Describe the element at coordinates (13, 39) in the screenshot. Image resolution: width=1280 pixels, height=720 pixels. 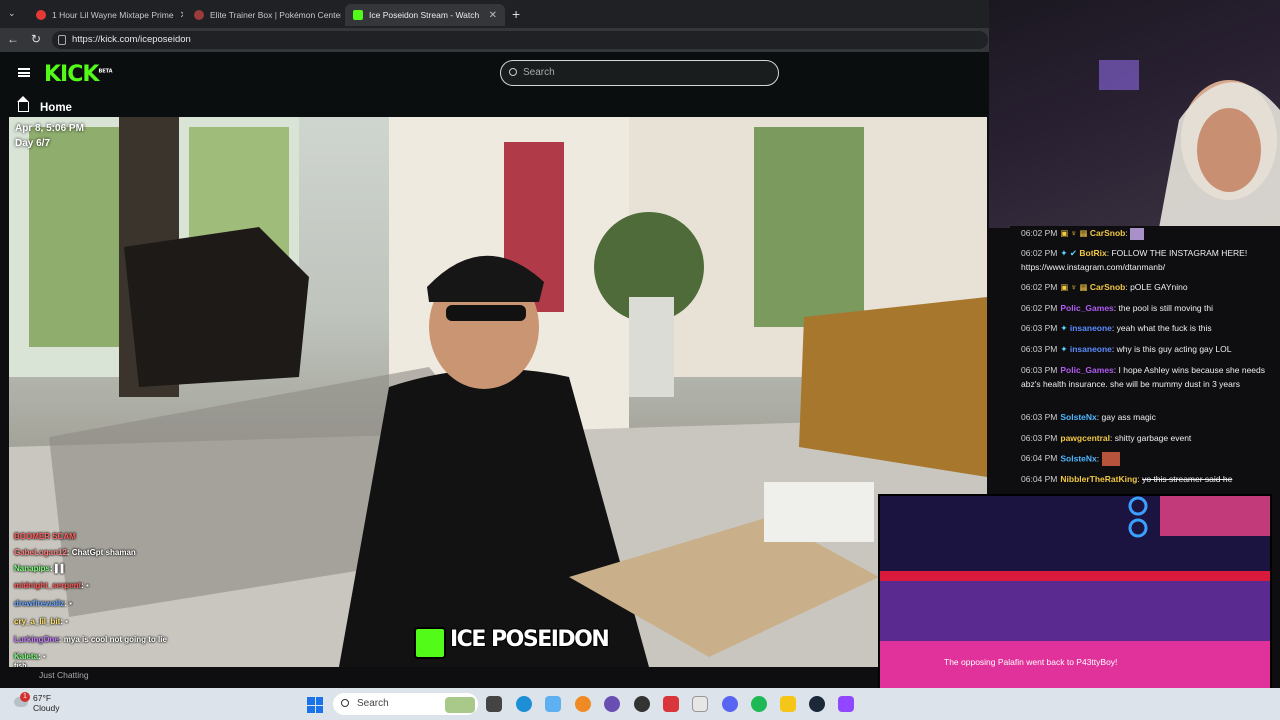
I see `back-icon: ←` at that location.